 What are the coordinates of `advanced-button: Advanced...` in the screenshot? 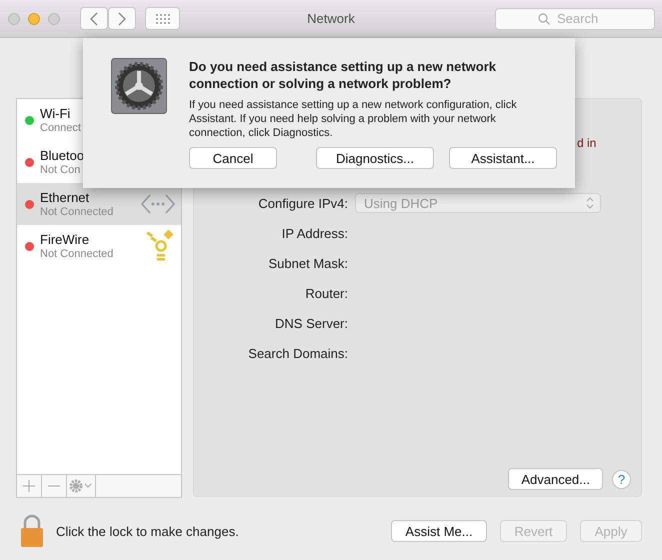 It's located at (555, 479).